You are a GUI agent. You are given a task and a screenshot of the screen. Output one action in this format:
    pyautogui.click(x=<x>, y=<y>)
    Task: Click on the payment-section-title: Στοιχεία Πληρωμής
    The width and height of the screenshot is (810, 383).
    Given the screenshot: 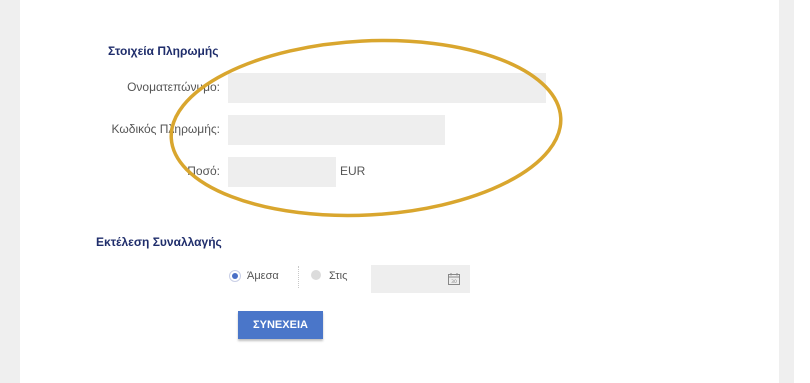 What is the action you would take?
    pyautogui.click(x=163, y=51)
    